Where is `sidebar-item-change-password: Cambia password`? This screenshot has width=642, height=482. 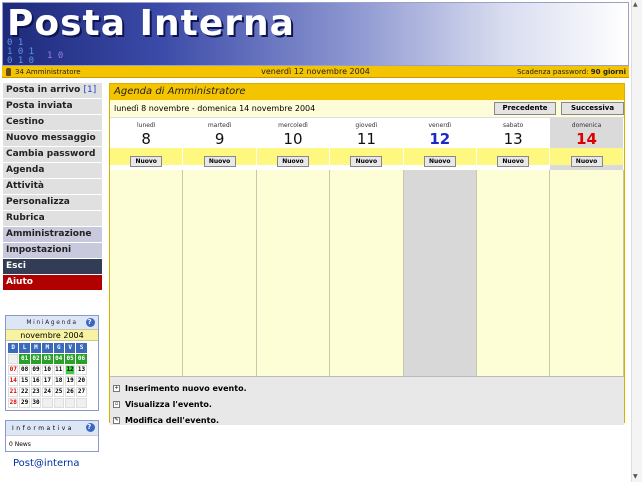 sidebar-item-change-password: Cambia password is located at coordinates (52, 155).